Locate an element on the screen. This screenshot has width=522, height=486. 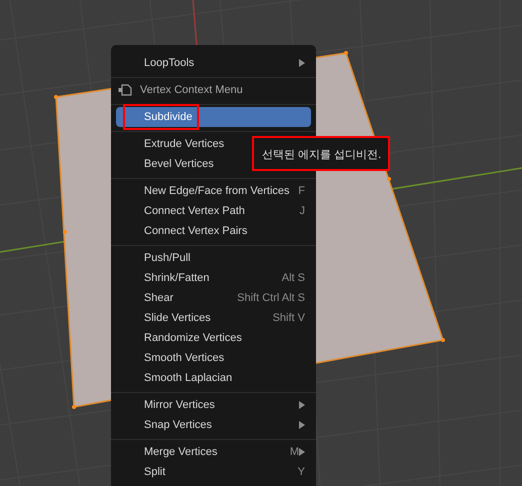
menu-item: Randomize Vertices is located at coordinates (213, 338).